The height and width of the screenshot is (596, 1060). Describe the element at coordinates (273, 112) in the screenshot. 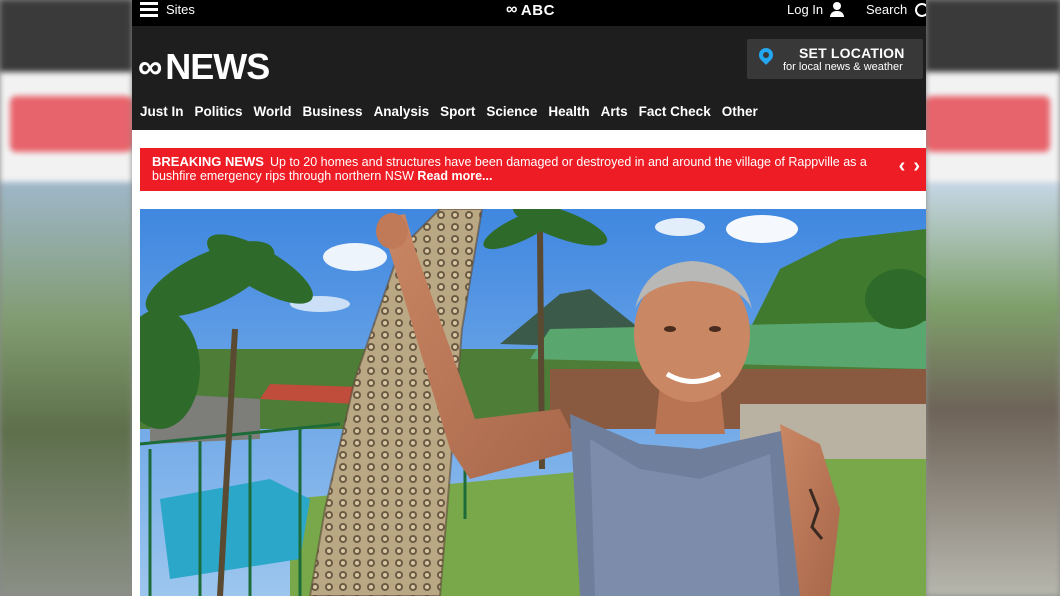

I see `nav-item-world: World` at that location.